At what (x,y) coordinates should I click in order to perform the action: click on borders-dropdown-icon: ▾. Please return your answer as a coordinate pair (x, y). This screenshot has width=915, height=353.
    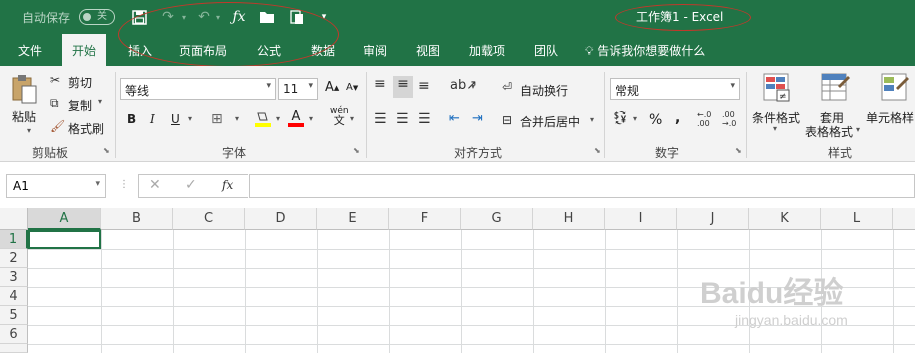
    Looking at the image, I should click on (237, 118).